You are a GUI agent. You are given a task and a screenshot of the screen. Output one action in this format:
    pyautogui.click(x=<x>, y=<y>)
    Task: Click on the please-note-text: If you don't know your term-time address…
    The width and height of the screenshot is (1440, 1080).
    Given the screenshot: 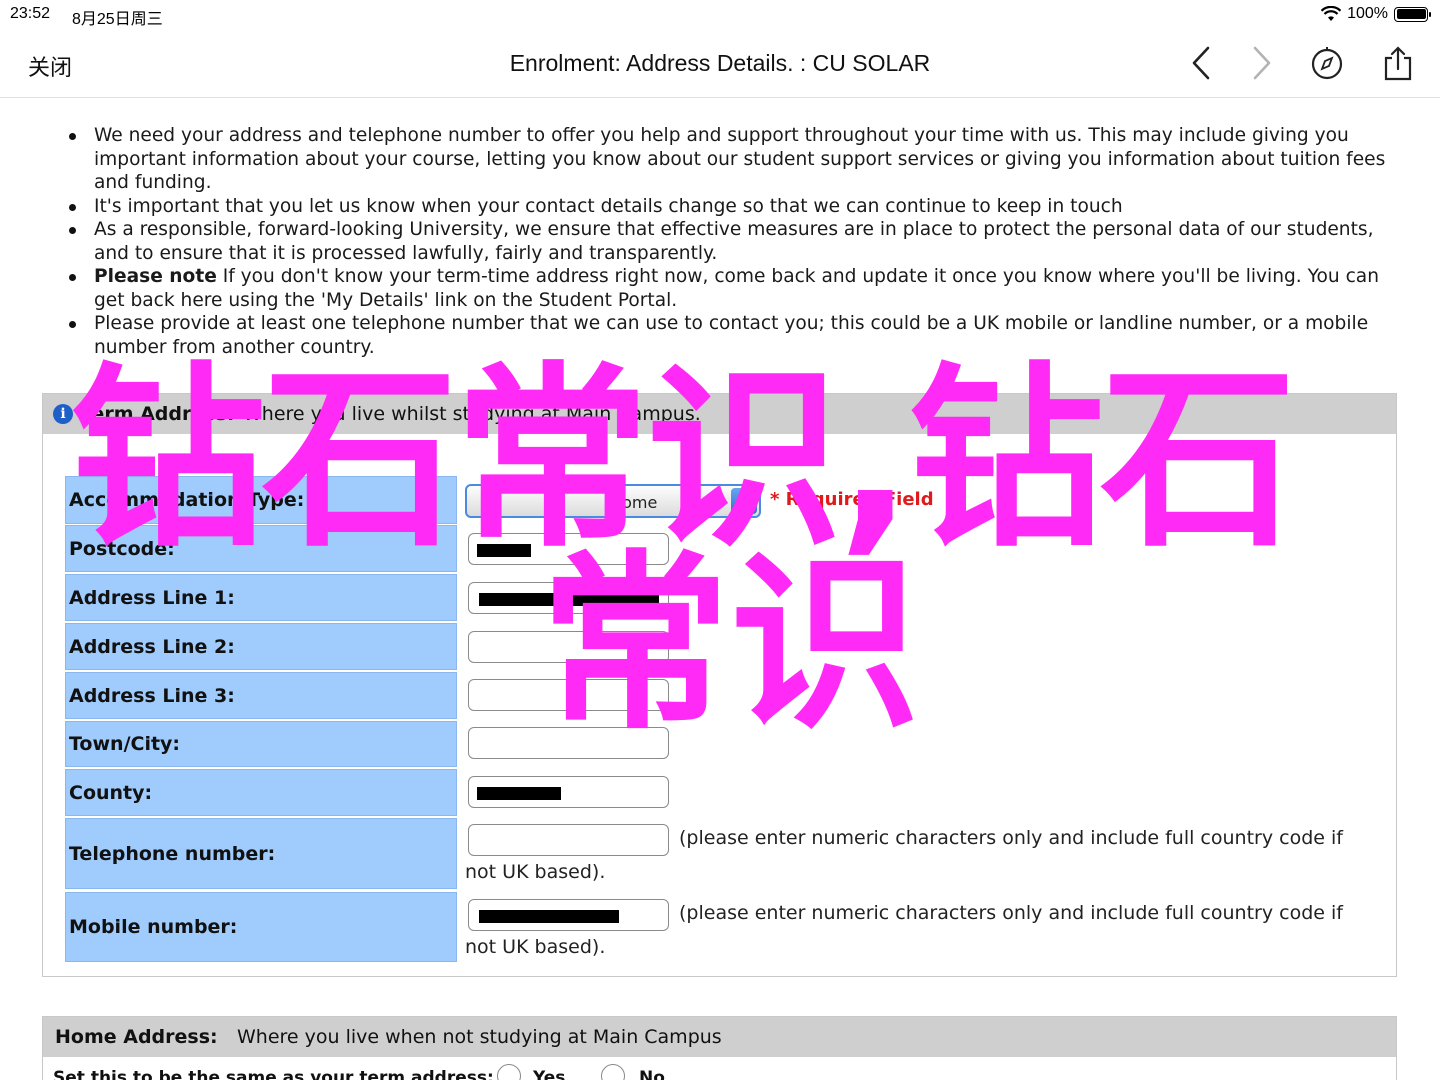 What is the action you would take?
    pyautogui.click(x=736, y=288)
    